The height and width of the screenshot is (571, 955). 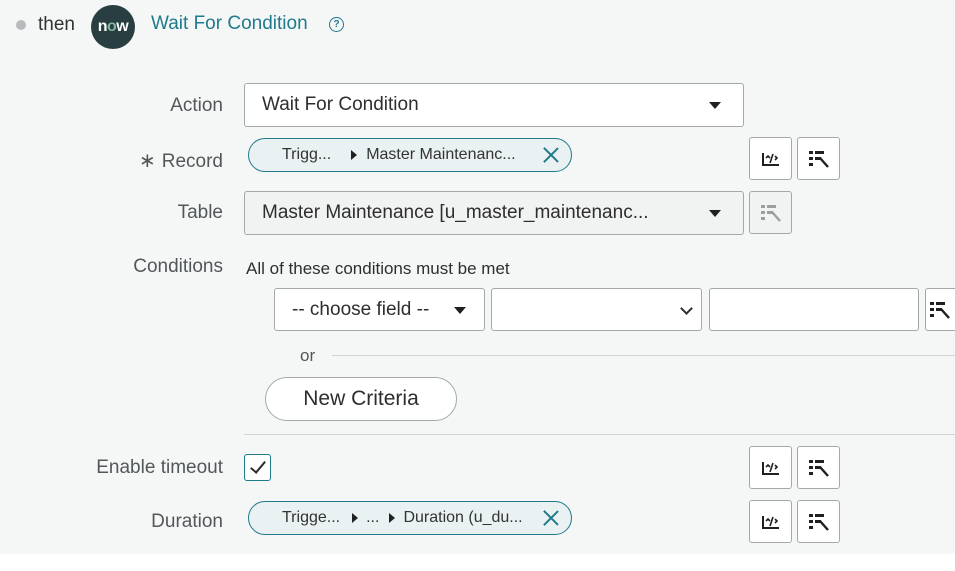 I want to click on duration-script-button, so click(x=770, y=521).